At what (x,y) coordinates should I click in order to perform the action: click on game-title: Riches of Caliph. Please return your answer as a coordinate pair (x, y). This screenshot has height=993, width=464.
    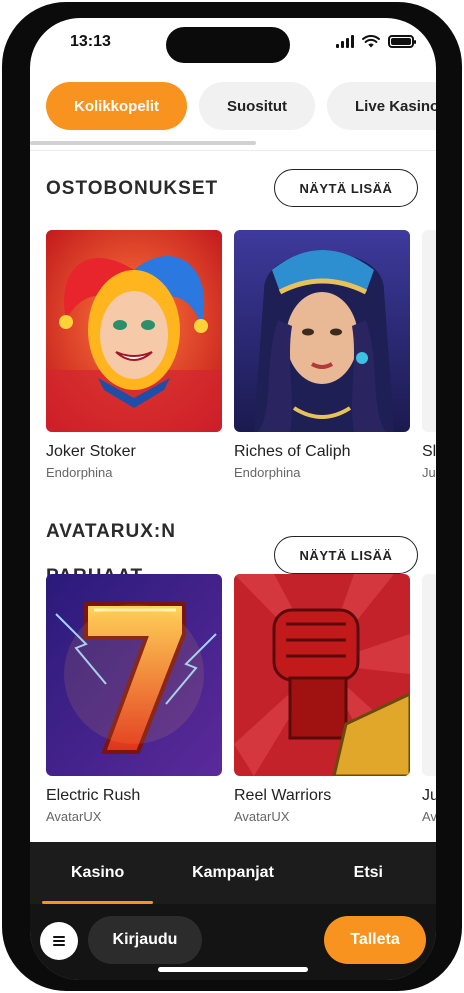
    Looking at the image, I should click on (292, 451).